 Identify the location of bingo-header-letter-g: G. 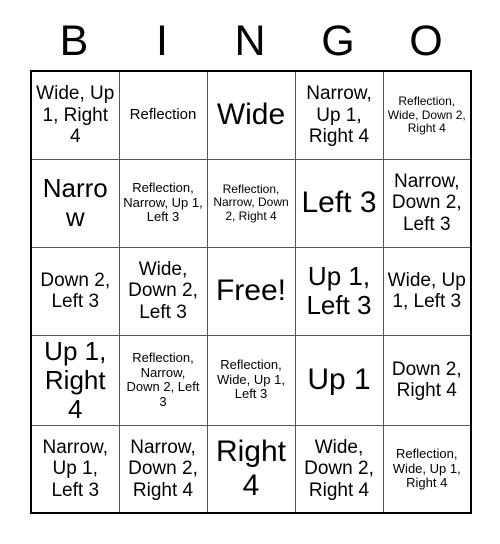
(338, 40).